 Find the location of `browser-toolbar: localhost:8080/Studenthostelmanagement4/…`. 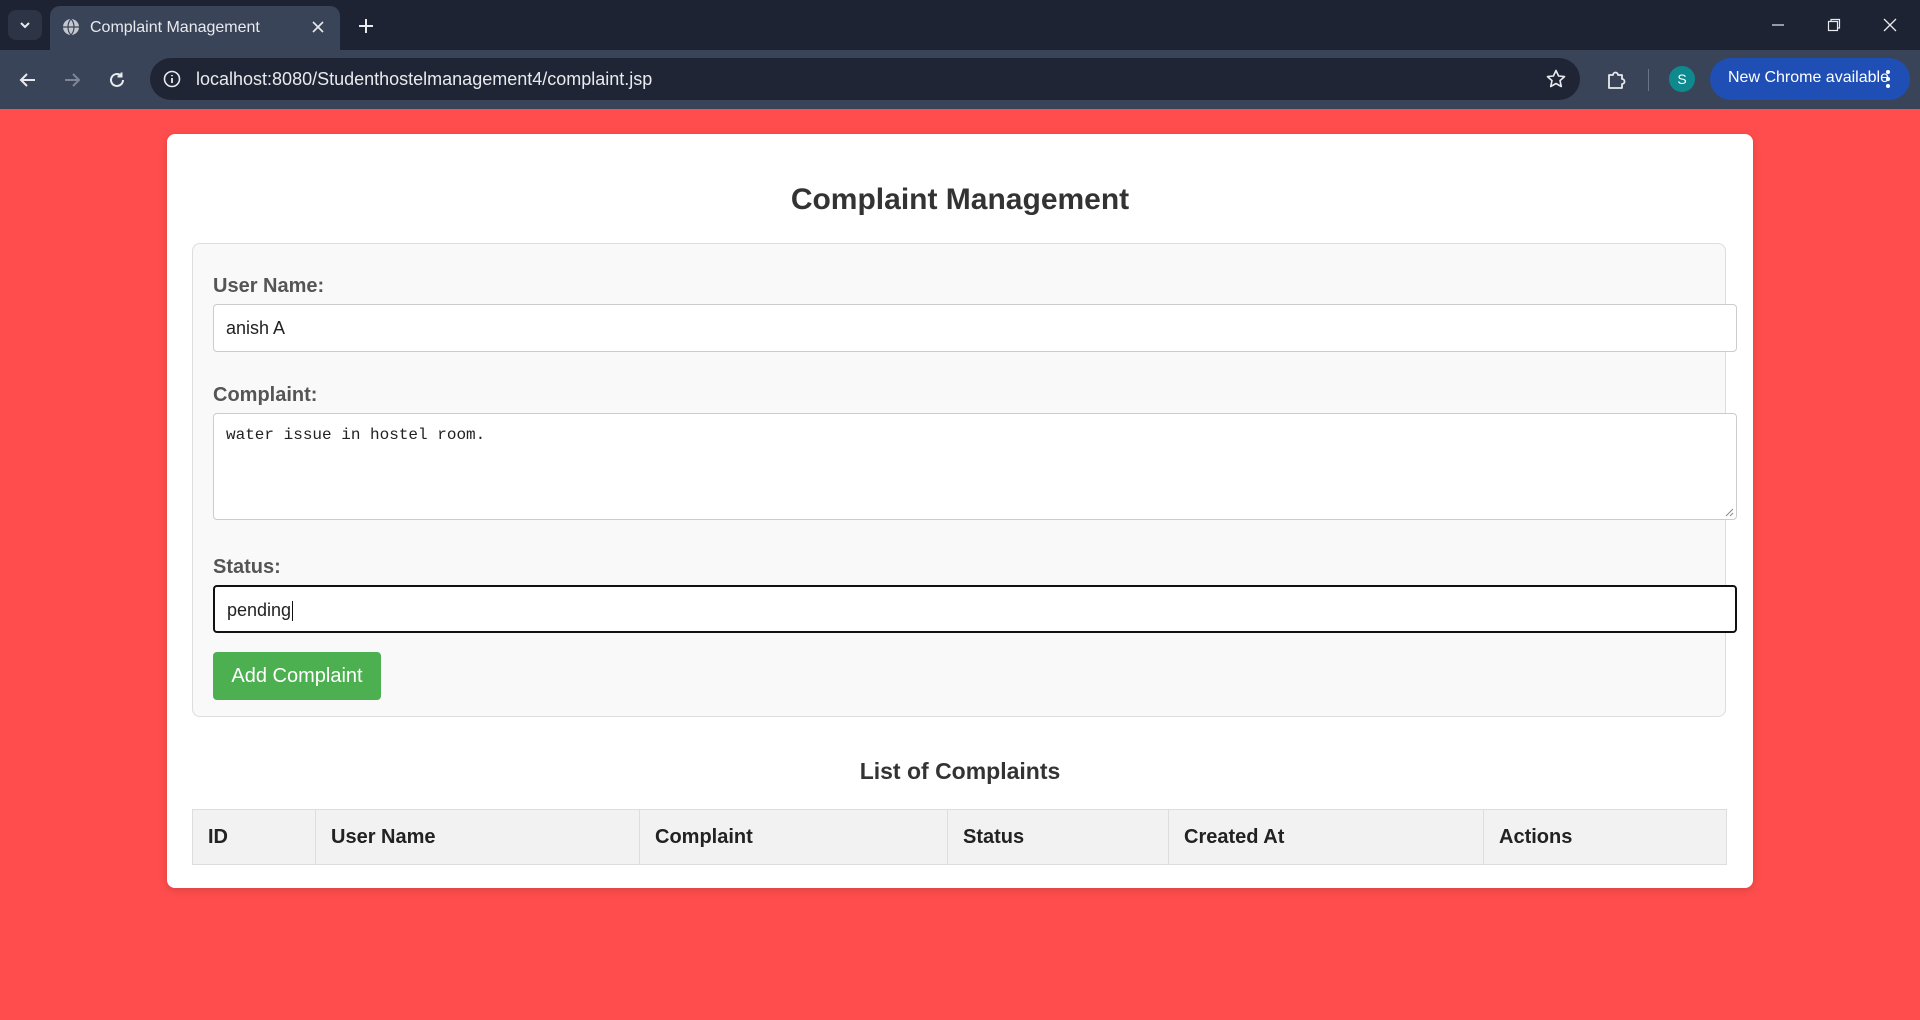

browser-toolbar: localhost:8080/Studenthostelmanagement4/… is located at coordinates (960, 79).